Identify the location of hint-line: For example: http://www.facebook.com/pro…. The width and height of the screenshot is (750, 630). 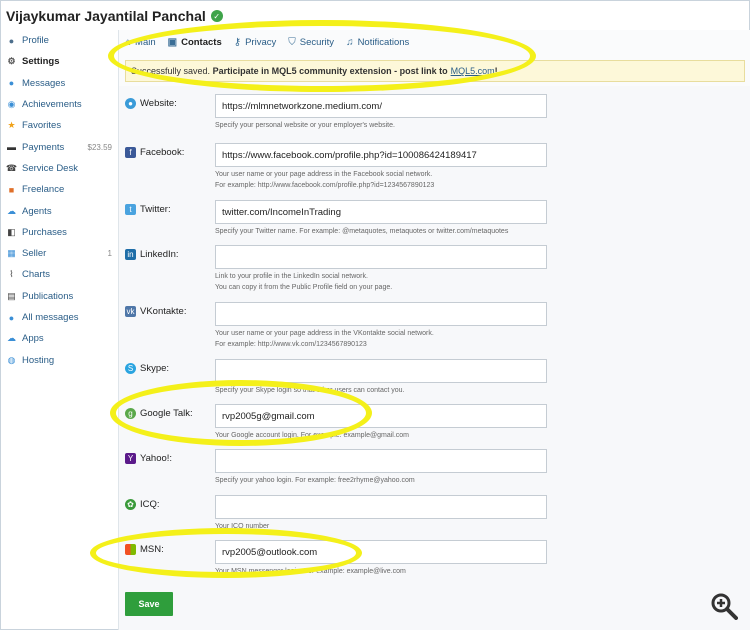
(325, 185).